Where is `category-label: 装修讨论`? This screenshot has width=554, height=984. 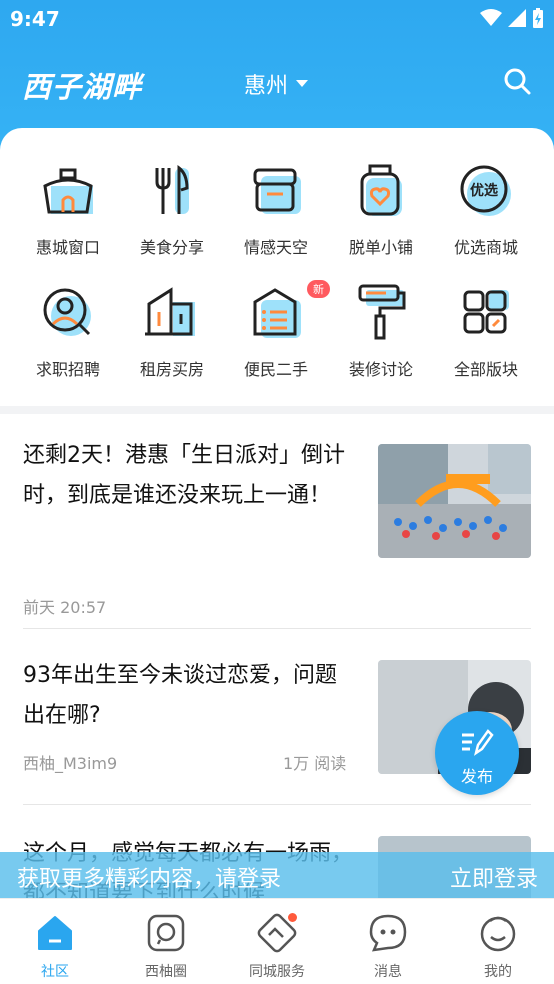
category-label: 装修讨论 is located at coordinates (380, 369).